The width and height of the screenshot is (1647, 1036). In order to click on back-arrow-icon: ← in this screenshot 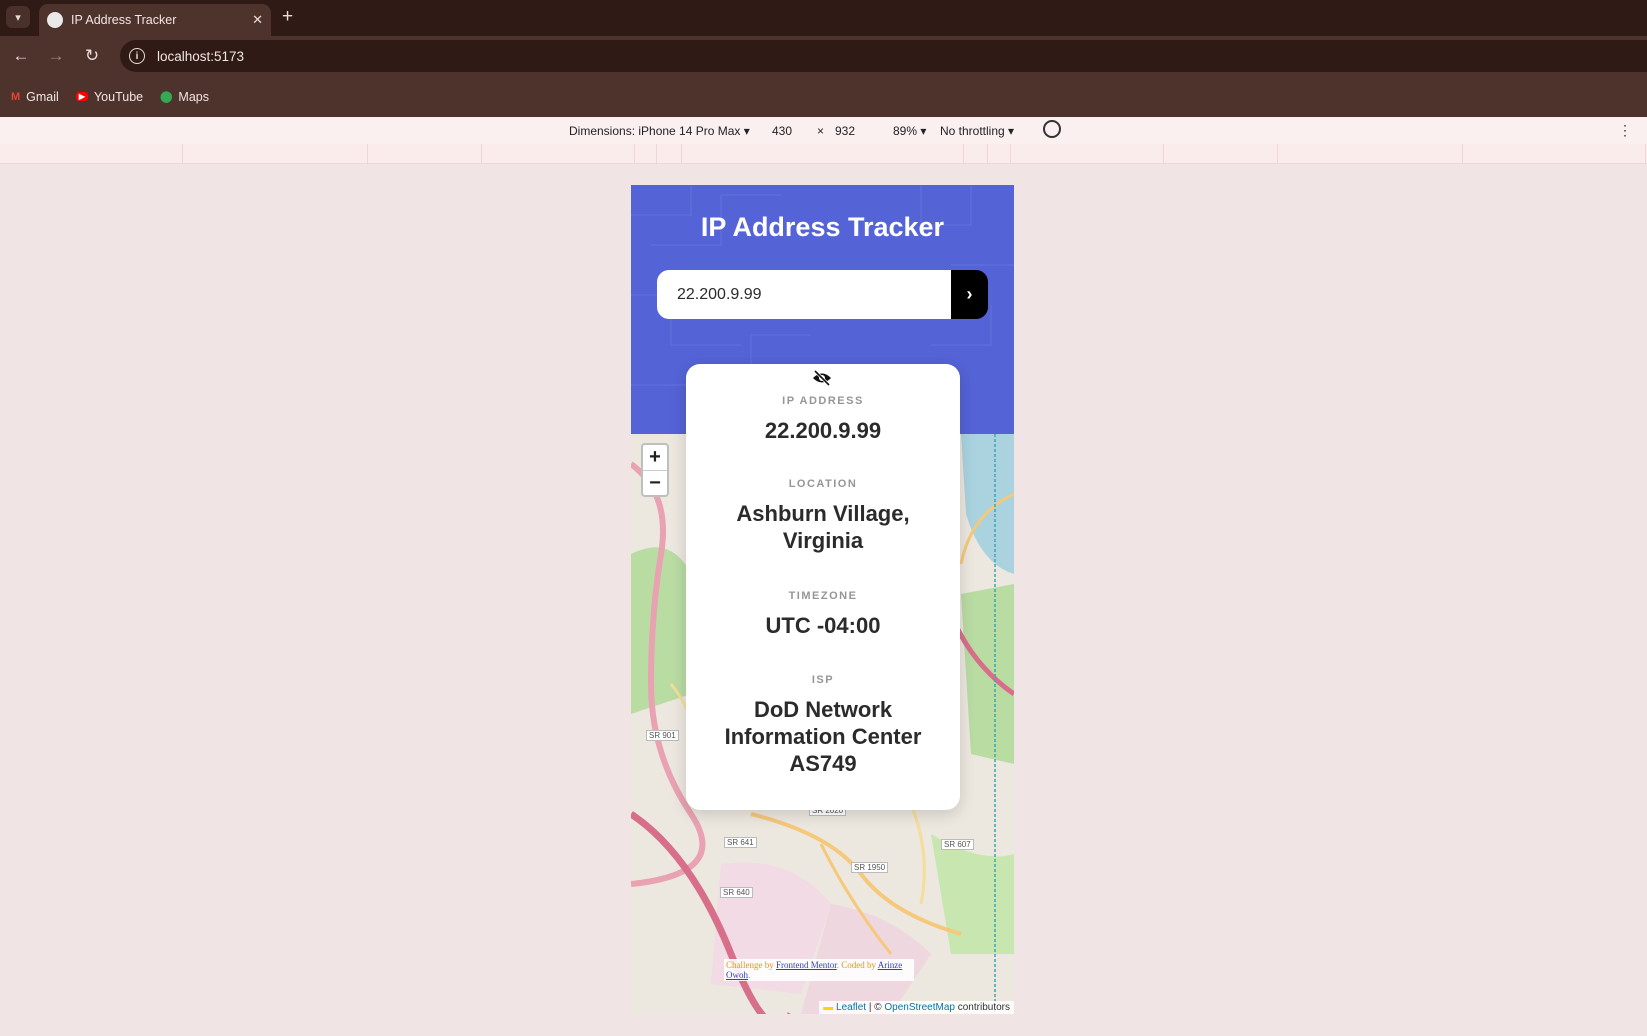, I will do `click(21, 56)`.